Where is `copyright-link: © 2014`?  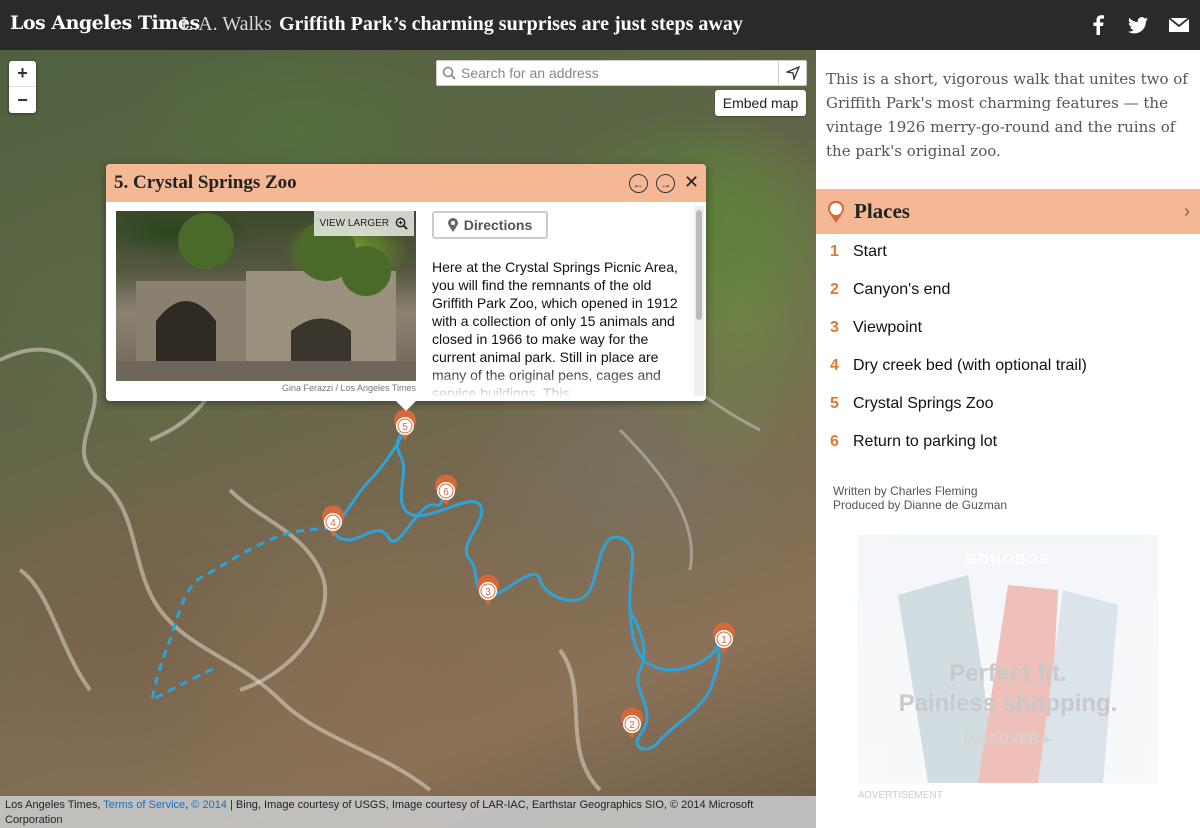 copyright-link: © 2014 is located at coordinates (209, 805).